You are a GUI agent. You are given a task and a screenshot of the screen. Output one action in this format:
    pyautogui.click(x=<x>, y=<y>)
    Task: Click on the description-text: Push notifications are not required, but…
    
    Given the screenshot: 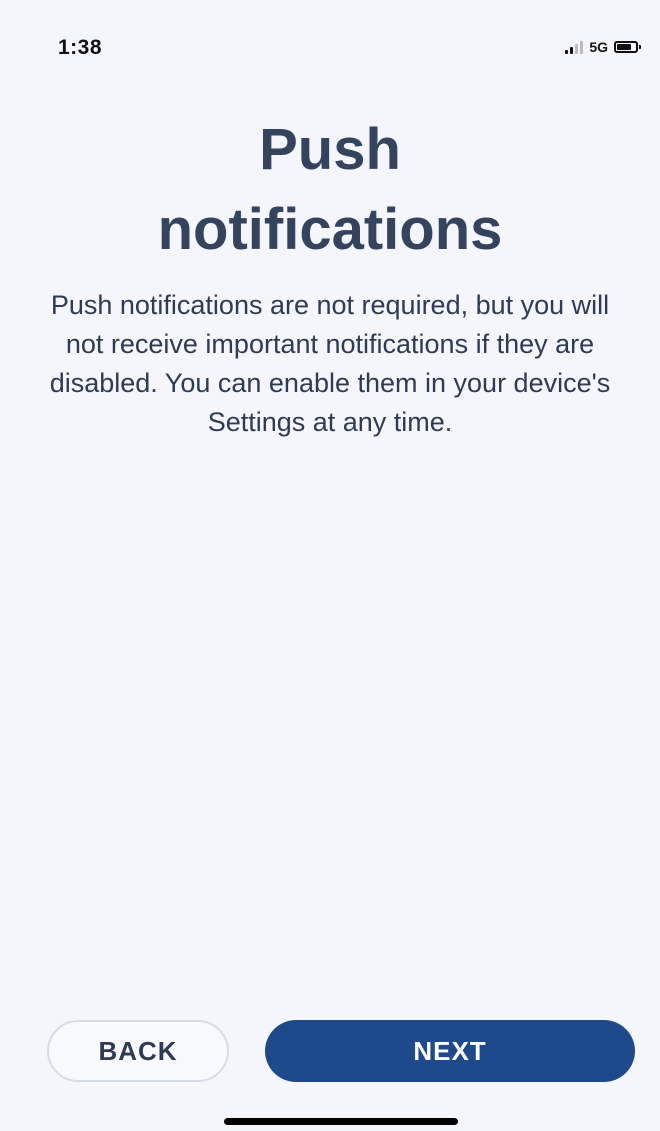 What is the action you would take?
    pyautogui.click(x=330, y=363)
    